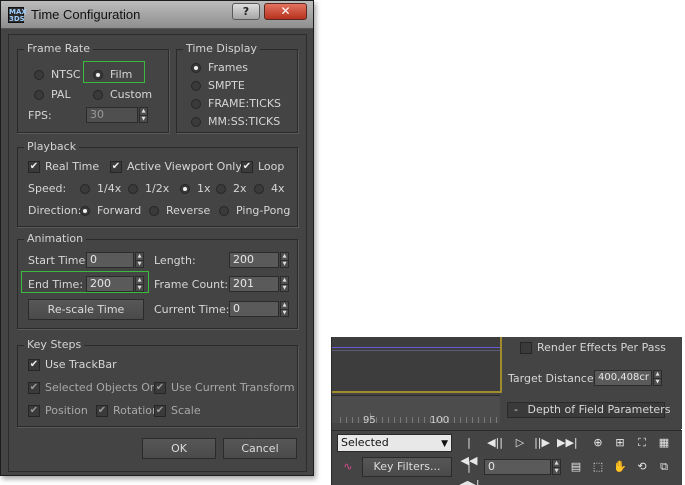 The width and height of the screenshot is (685, 485). Describe the element at coordinates (254, 309) in the screenshot. I see `current-time-input: 0` at that location.